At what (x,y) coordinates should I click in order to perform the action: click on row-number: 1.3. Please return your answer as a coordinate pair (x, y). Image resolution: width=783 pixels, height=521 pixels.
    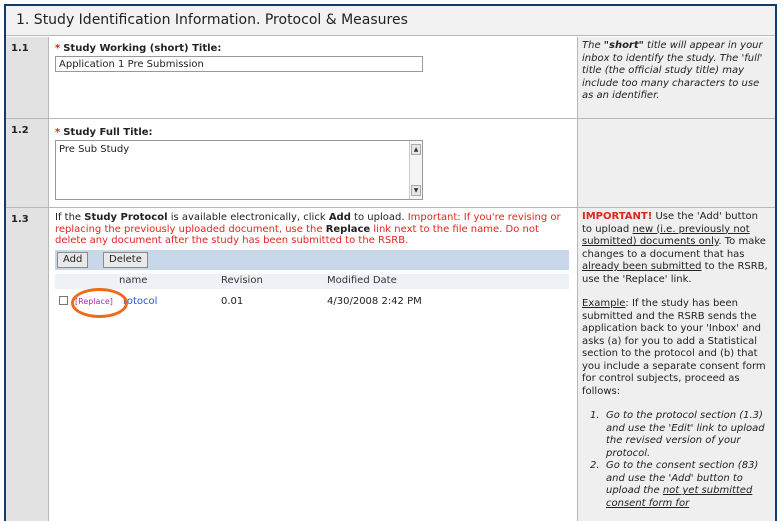
    Looking at the image, I should click on (27, 364).